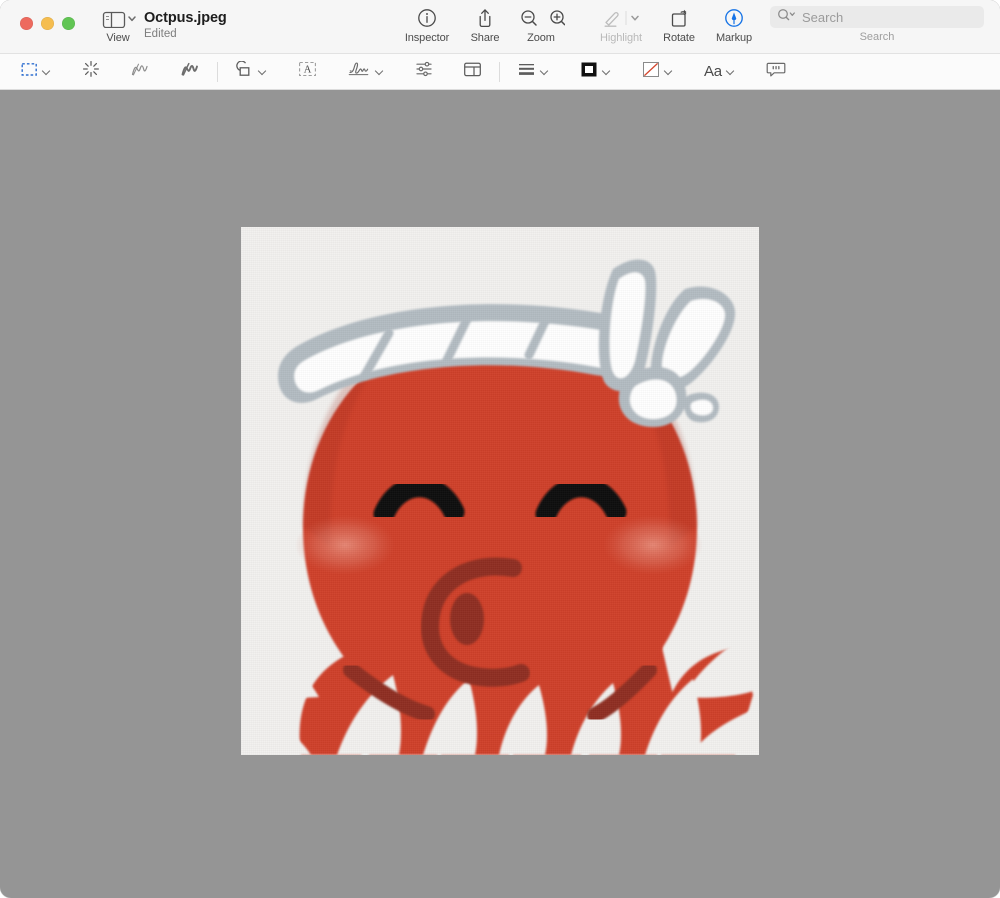 The height and width of the screenshot is (898, 1000). Describe the element at coordinates (787, 17) in the screenshot. I see `search-magnifier-icon` at that location.